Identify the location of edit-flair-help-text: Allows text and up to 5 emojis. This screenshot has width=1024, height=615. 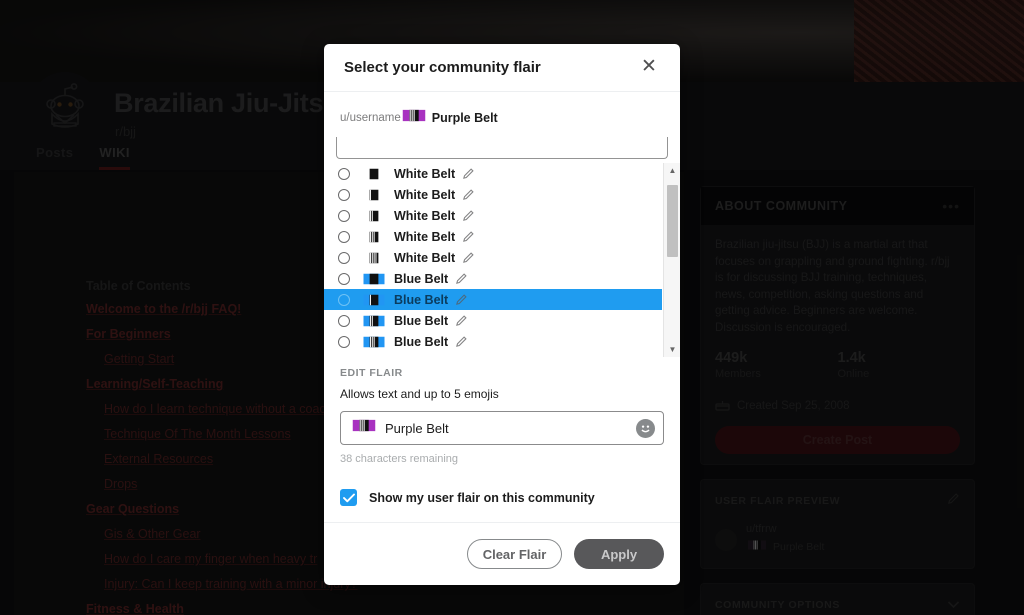
(419, 394).